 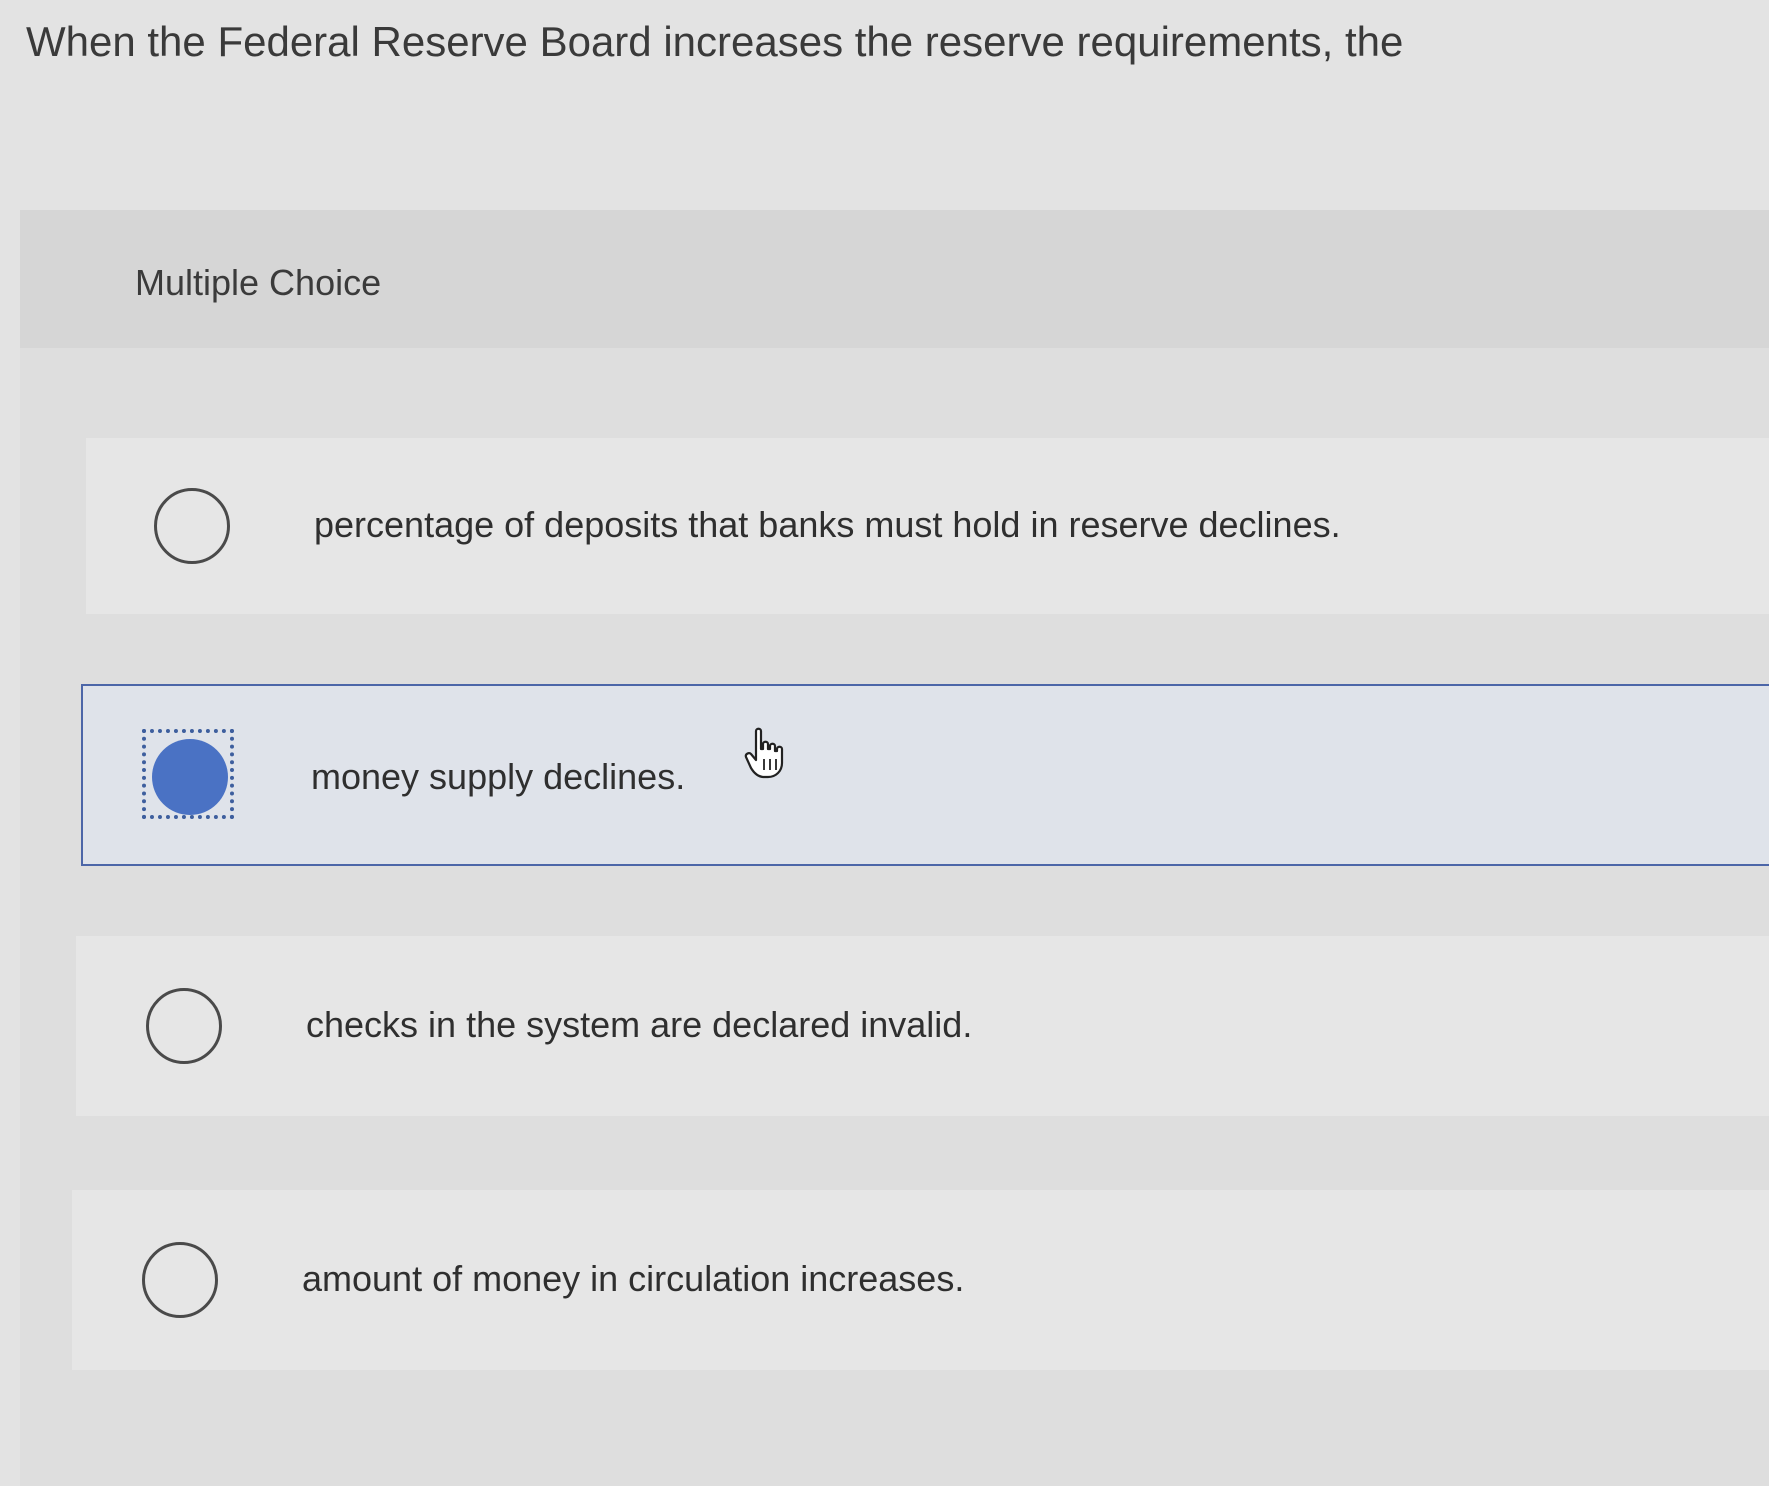 I want to click on choice-text-2: money supply declines., so click(x=498, y=776).